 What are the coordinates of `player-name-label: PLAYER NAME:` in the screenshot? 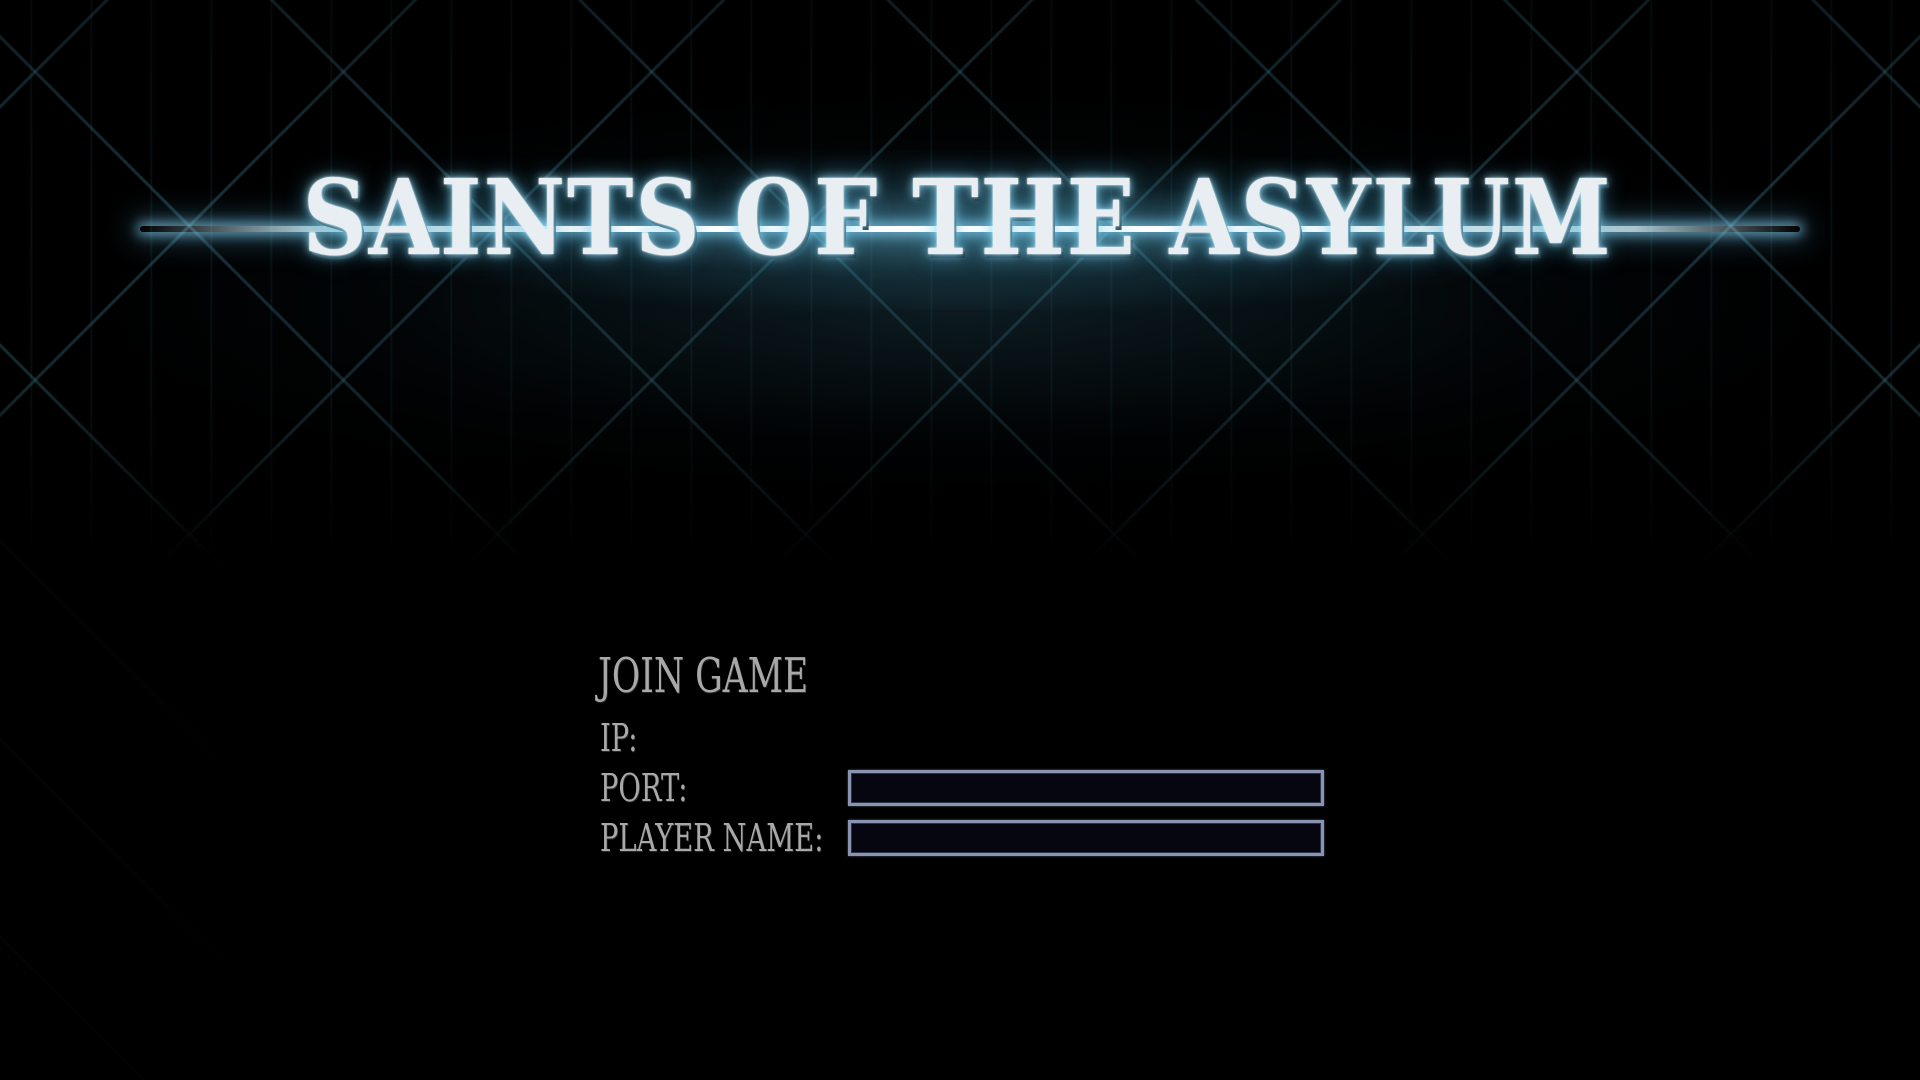 It's located at (712, 838).